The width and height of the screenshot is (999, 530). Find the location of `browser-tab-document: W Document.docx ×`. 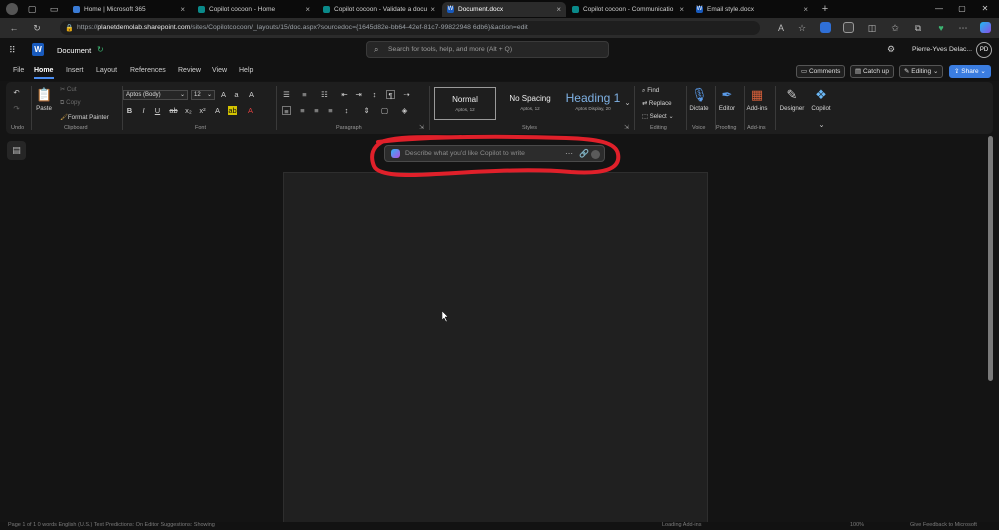

browser-tab-document: W Document.docx × is located at coordinates (504, 9).